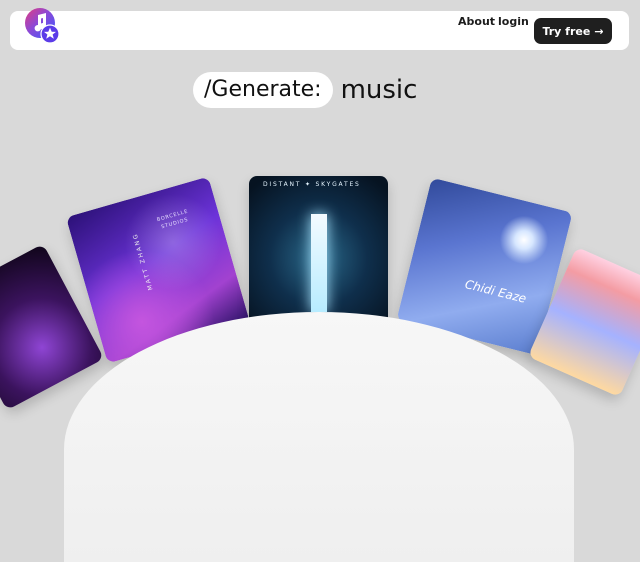 This screenshot has height=562, width=640. What do you see at coordinates (263, 90) in the screenshot?
I see `generate-pill: /Generate:` at bounding box center [263, 90].